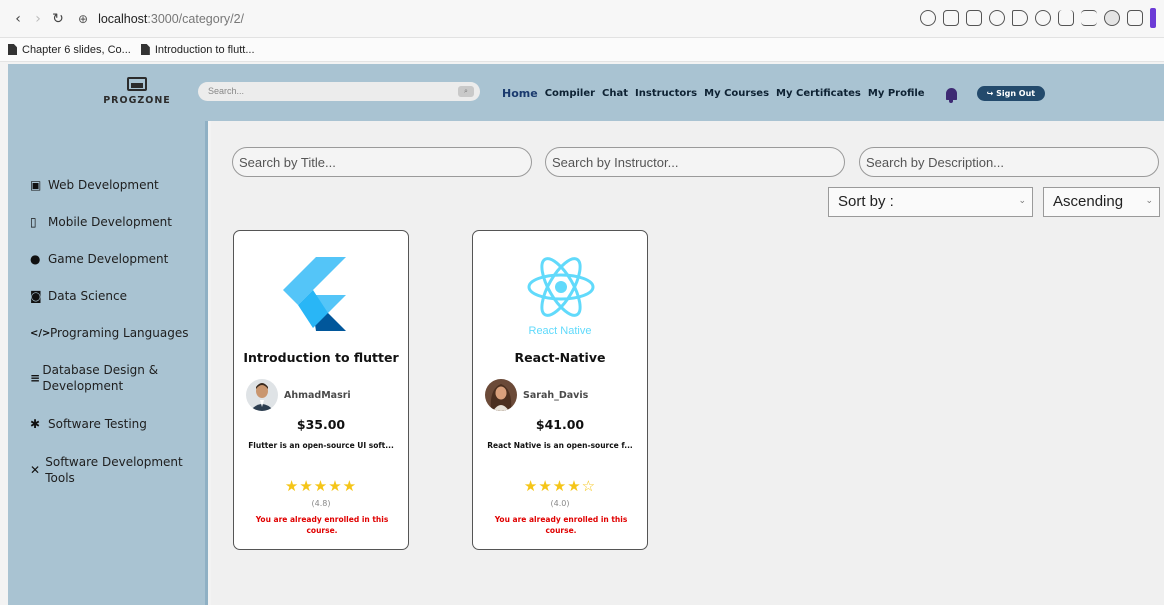 Image resolution: width=1164 pixels, height=605 pixels. What do you see at coordinates (1089, 18) in the screenshot?
I see `menu-icon` at bounding box center [1089, 18].